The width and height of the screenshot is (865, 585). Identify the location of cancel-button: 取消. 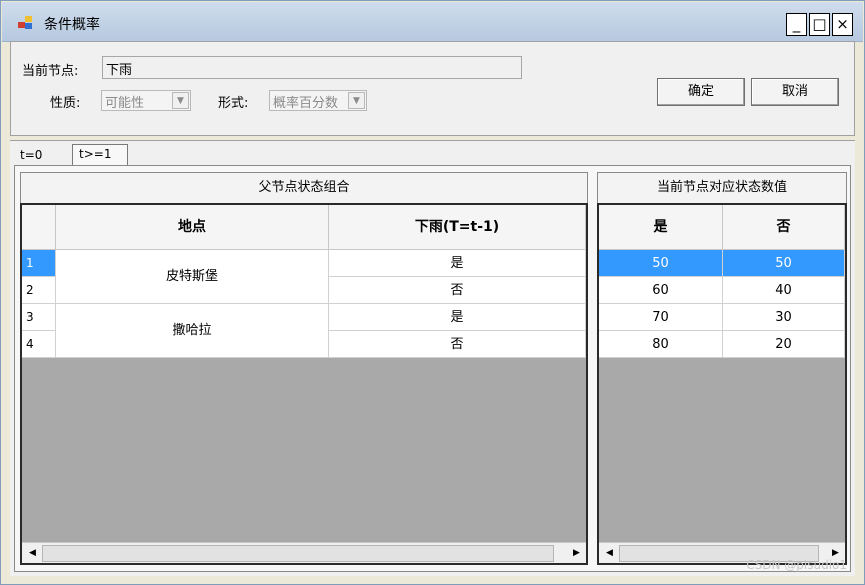
(795, 92).